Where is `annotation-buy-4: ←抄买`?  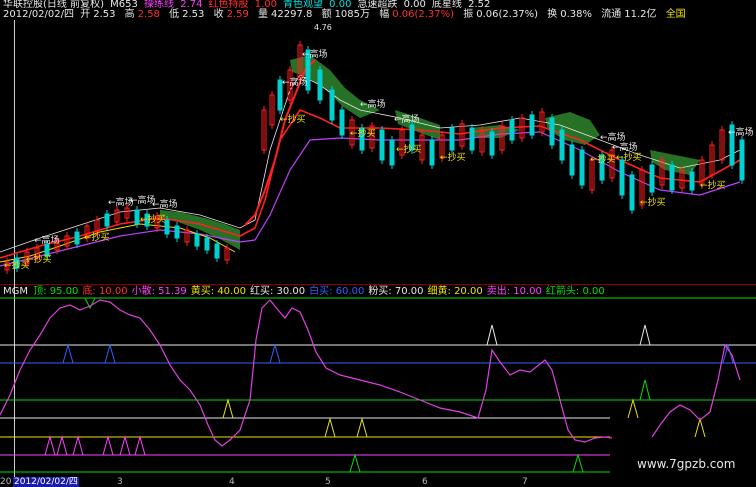 annotation-buy-4: ←抄买 is located at coordinates (293, 119).